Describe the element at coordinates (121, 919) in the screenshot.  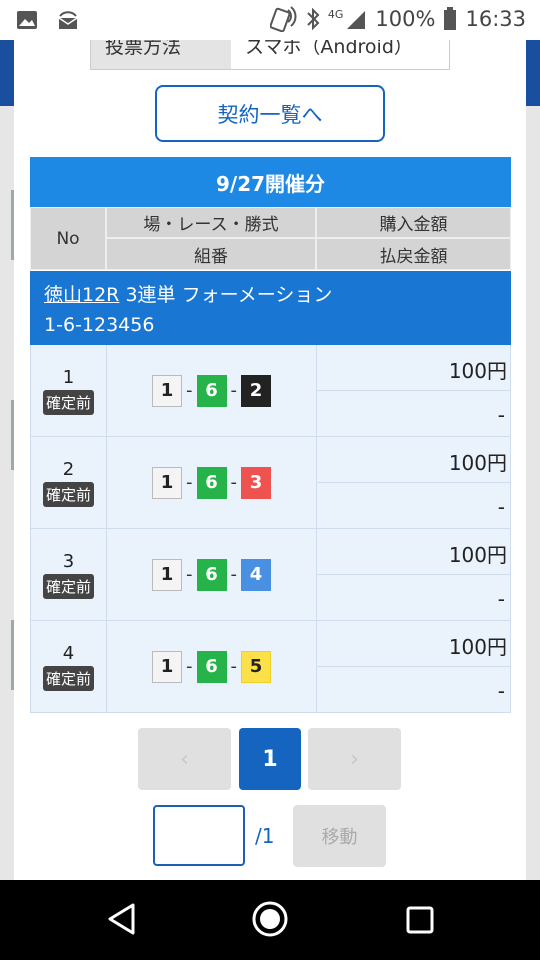
I see `back-icon` at that location.